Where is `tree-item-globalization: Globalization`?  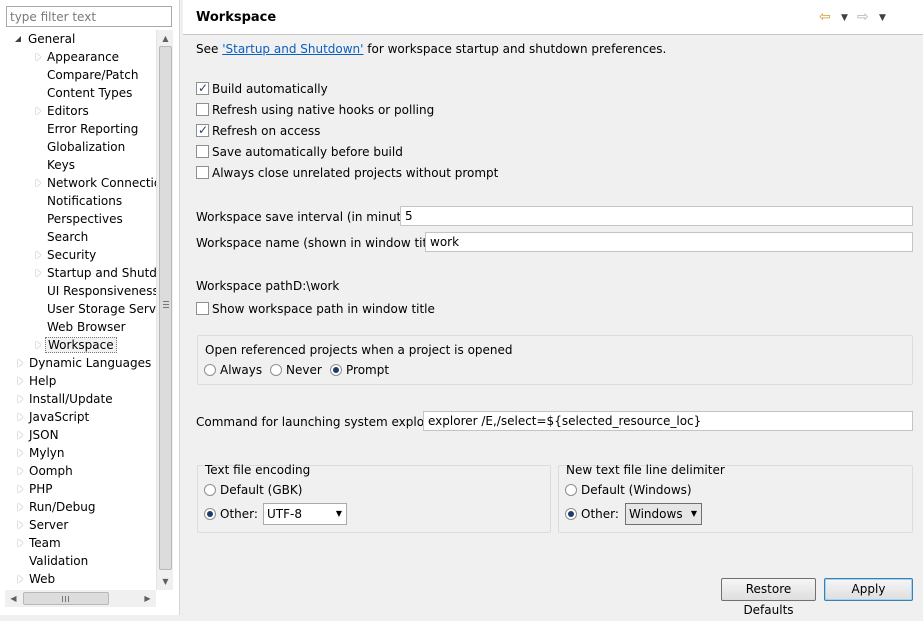 tree-item-globalization: Globalization is located at coordinates (86, 147).